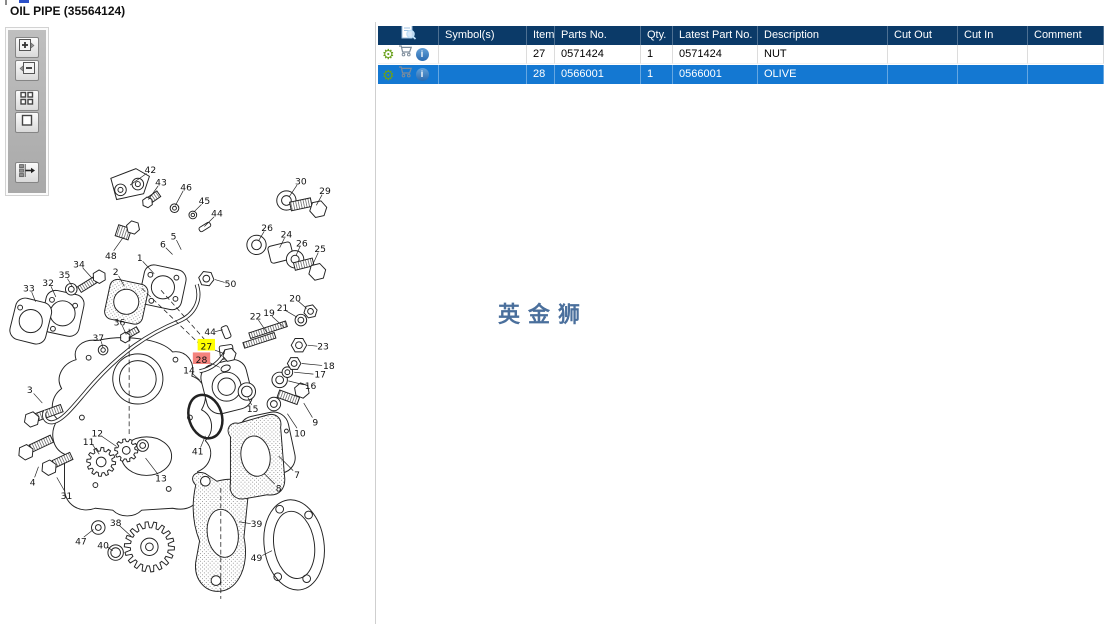  What do you see at coordinates (81, 541) in the screenshot?
I see `part-callout-47: 47` at bounding box center [81, 541].